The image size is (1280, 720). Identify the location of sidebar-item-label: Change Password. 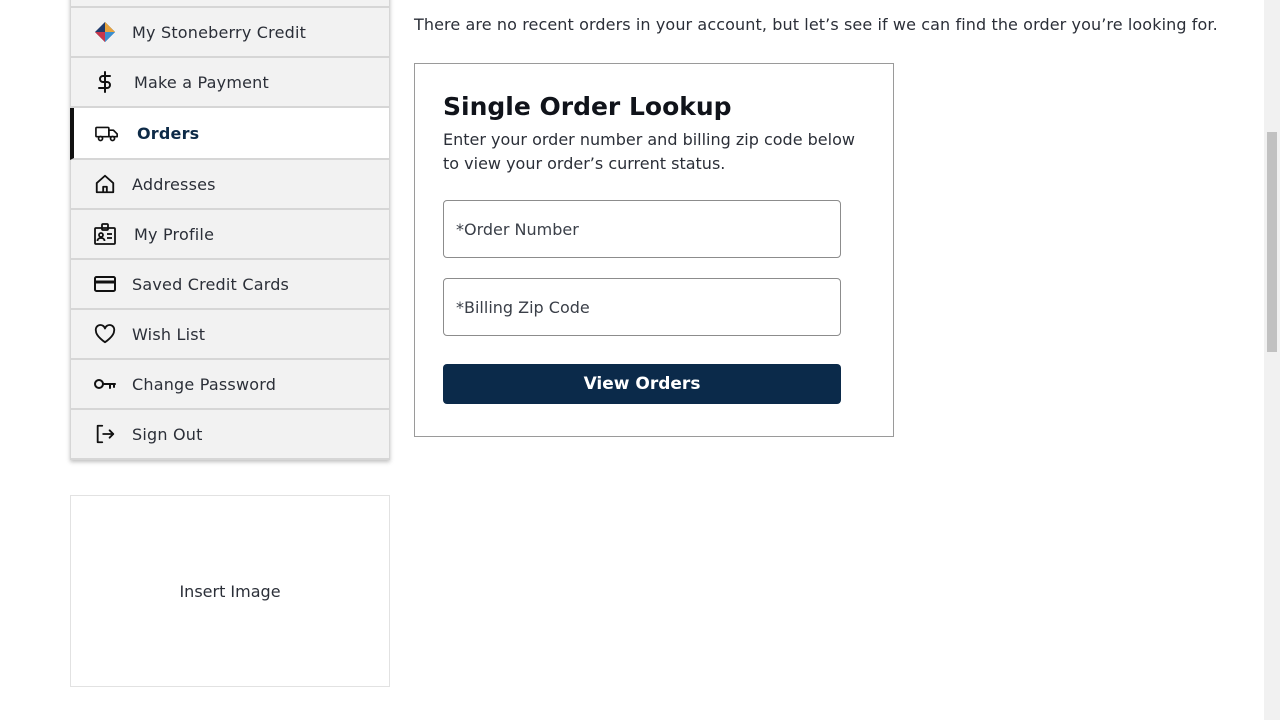
(204, 384).